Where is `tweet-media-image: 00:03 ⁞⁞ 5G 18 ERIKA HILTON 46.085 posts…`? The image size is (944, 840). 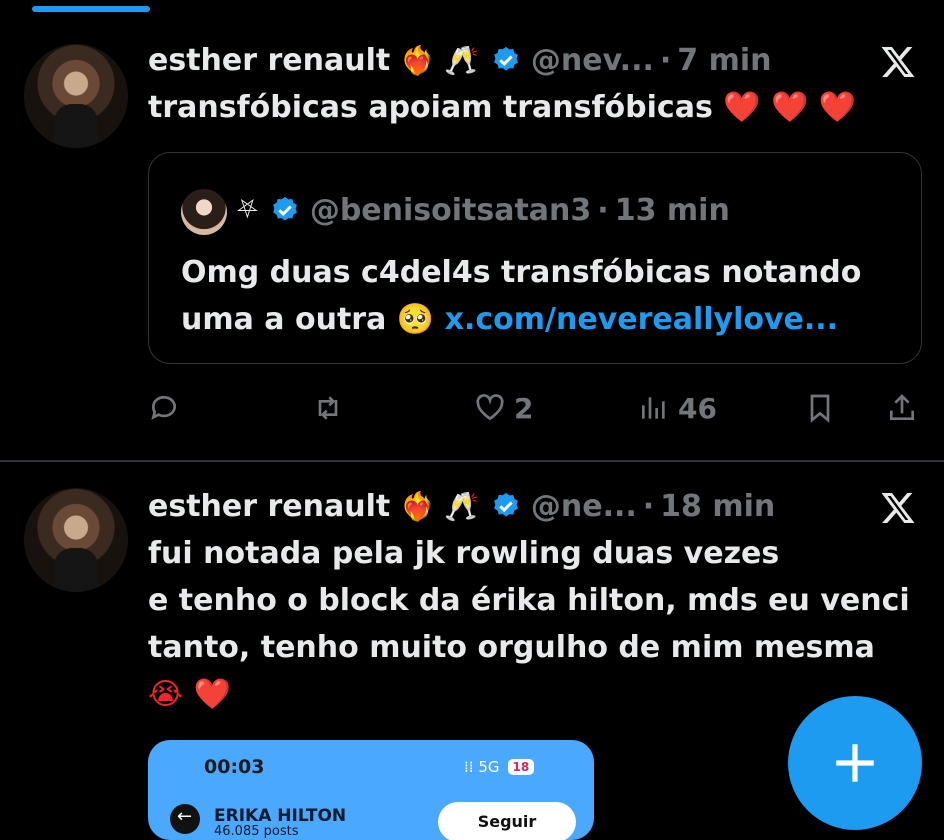 tweet-media-image: 00:03 ⁞⁞ 5G 18 ERIKA HILTON 46.085 posts… is located at coordinates (371, 790).